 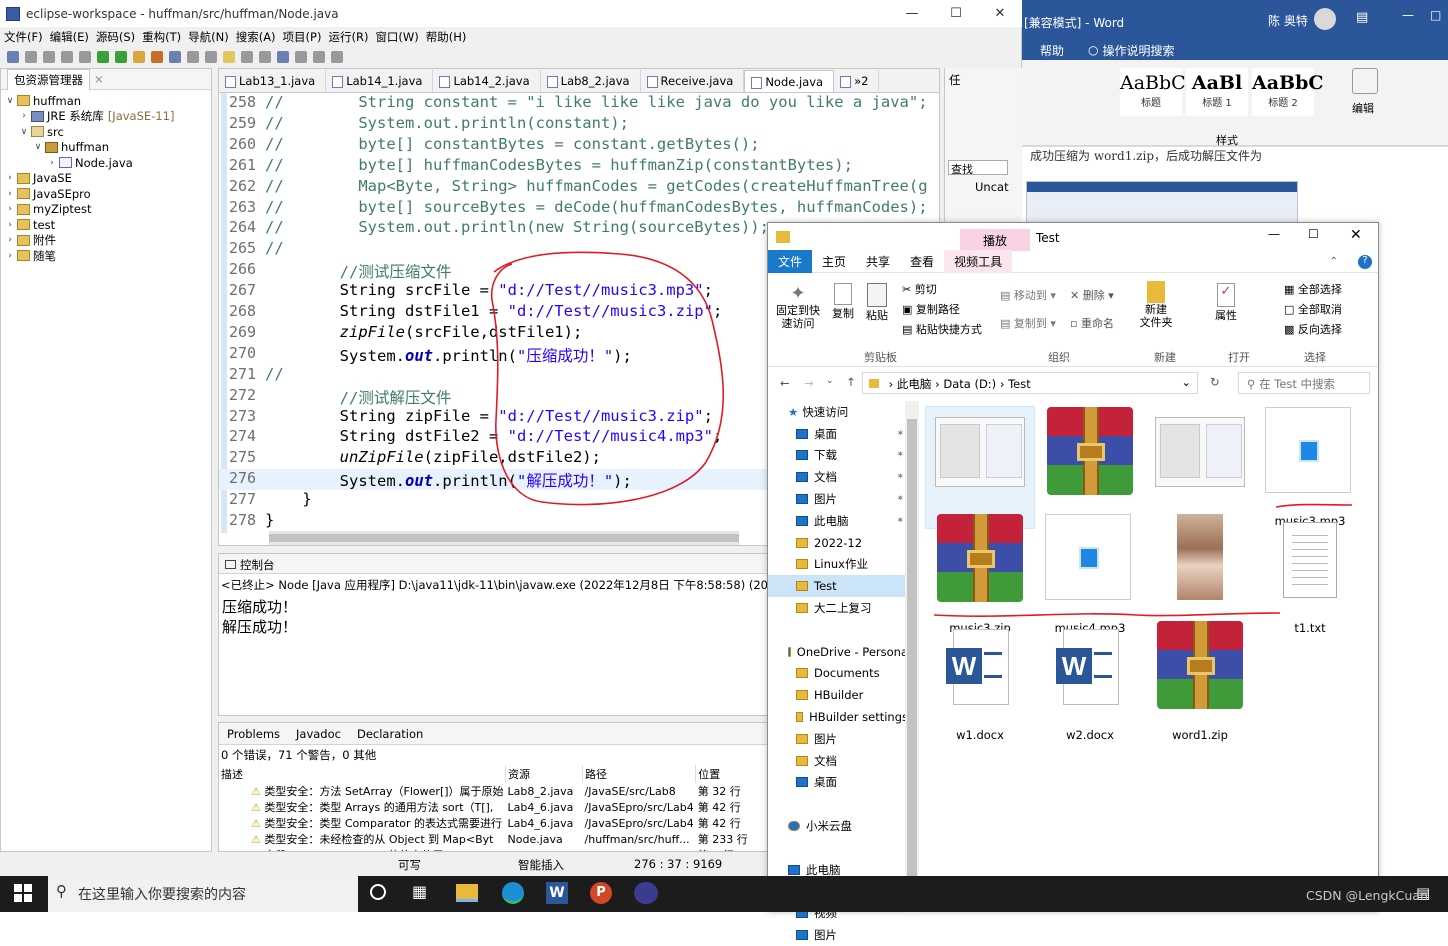 I want to click on sidebar-item: Documents, so click(x=838, y=674).